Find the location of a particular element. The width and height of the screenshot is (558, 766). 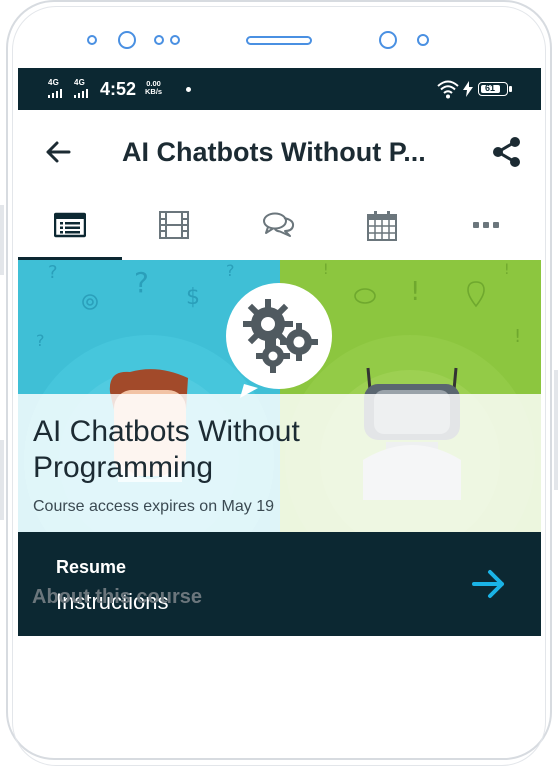

course-outline-icon is located at coordinates (70, 225).